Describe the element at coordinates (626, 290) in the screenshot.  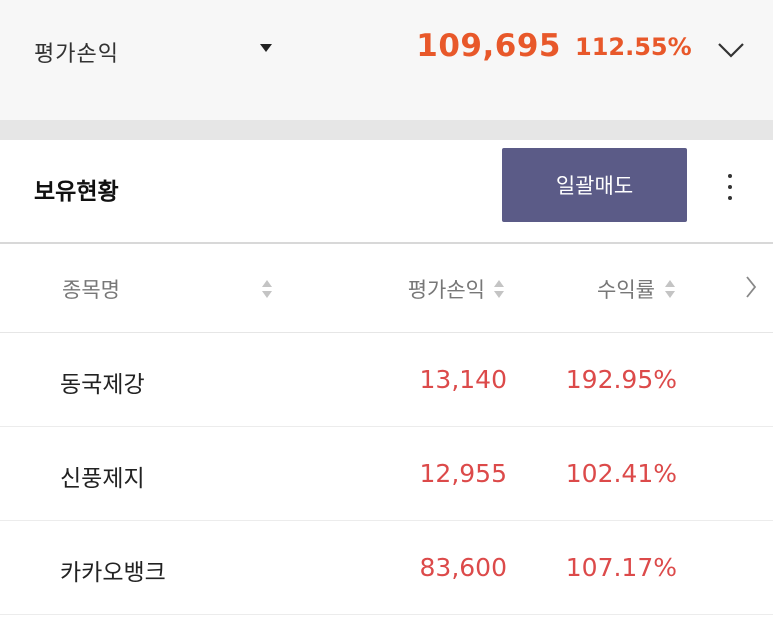
I see `column-header-rate: 수익률` at that location.